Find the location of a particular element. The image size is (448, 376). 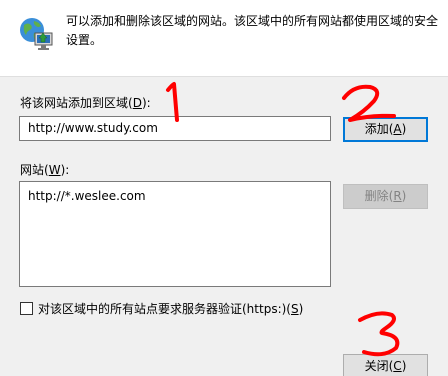

https-checkbox is located at coordinates (26, 308).